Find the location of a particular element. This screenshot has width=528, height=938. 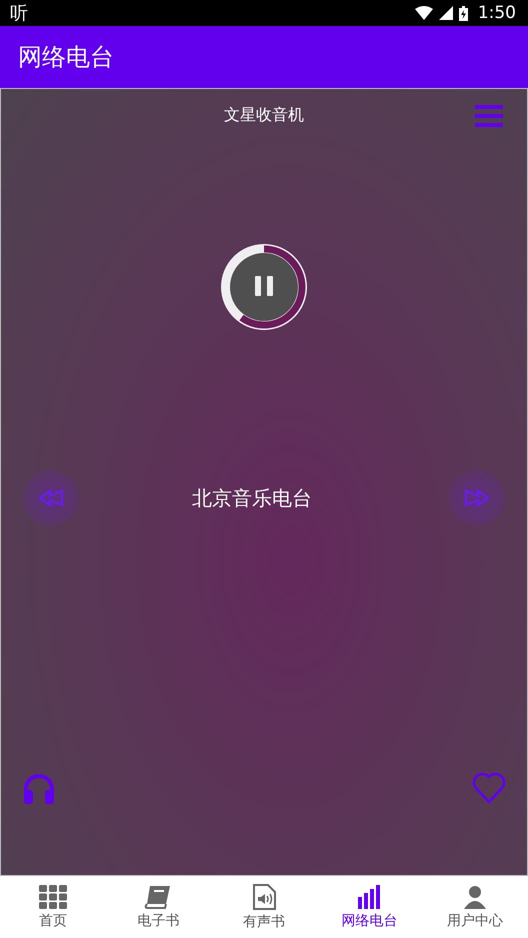

nav-tab: 有声书 is located at coordinates (264, 907).